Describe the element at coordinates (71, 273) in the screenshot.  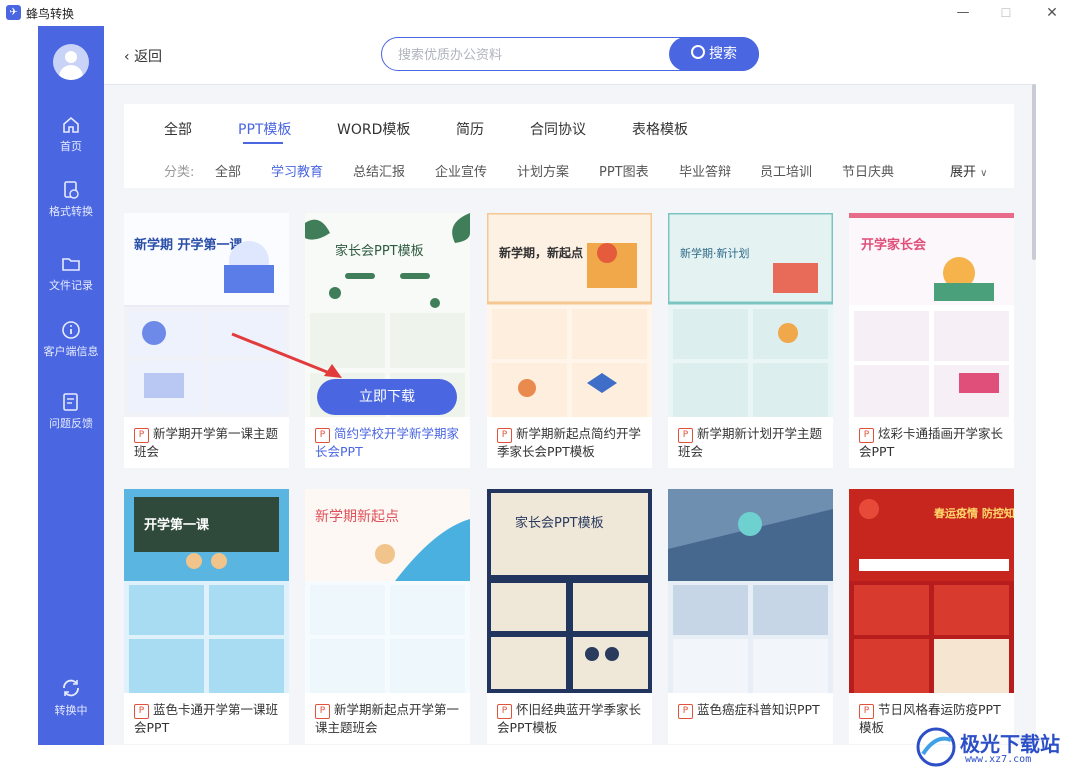
I see `sidebar-item-records: 文件记录` at that location.